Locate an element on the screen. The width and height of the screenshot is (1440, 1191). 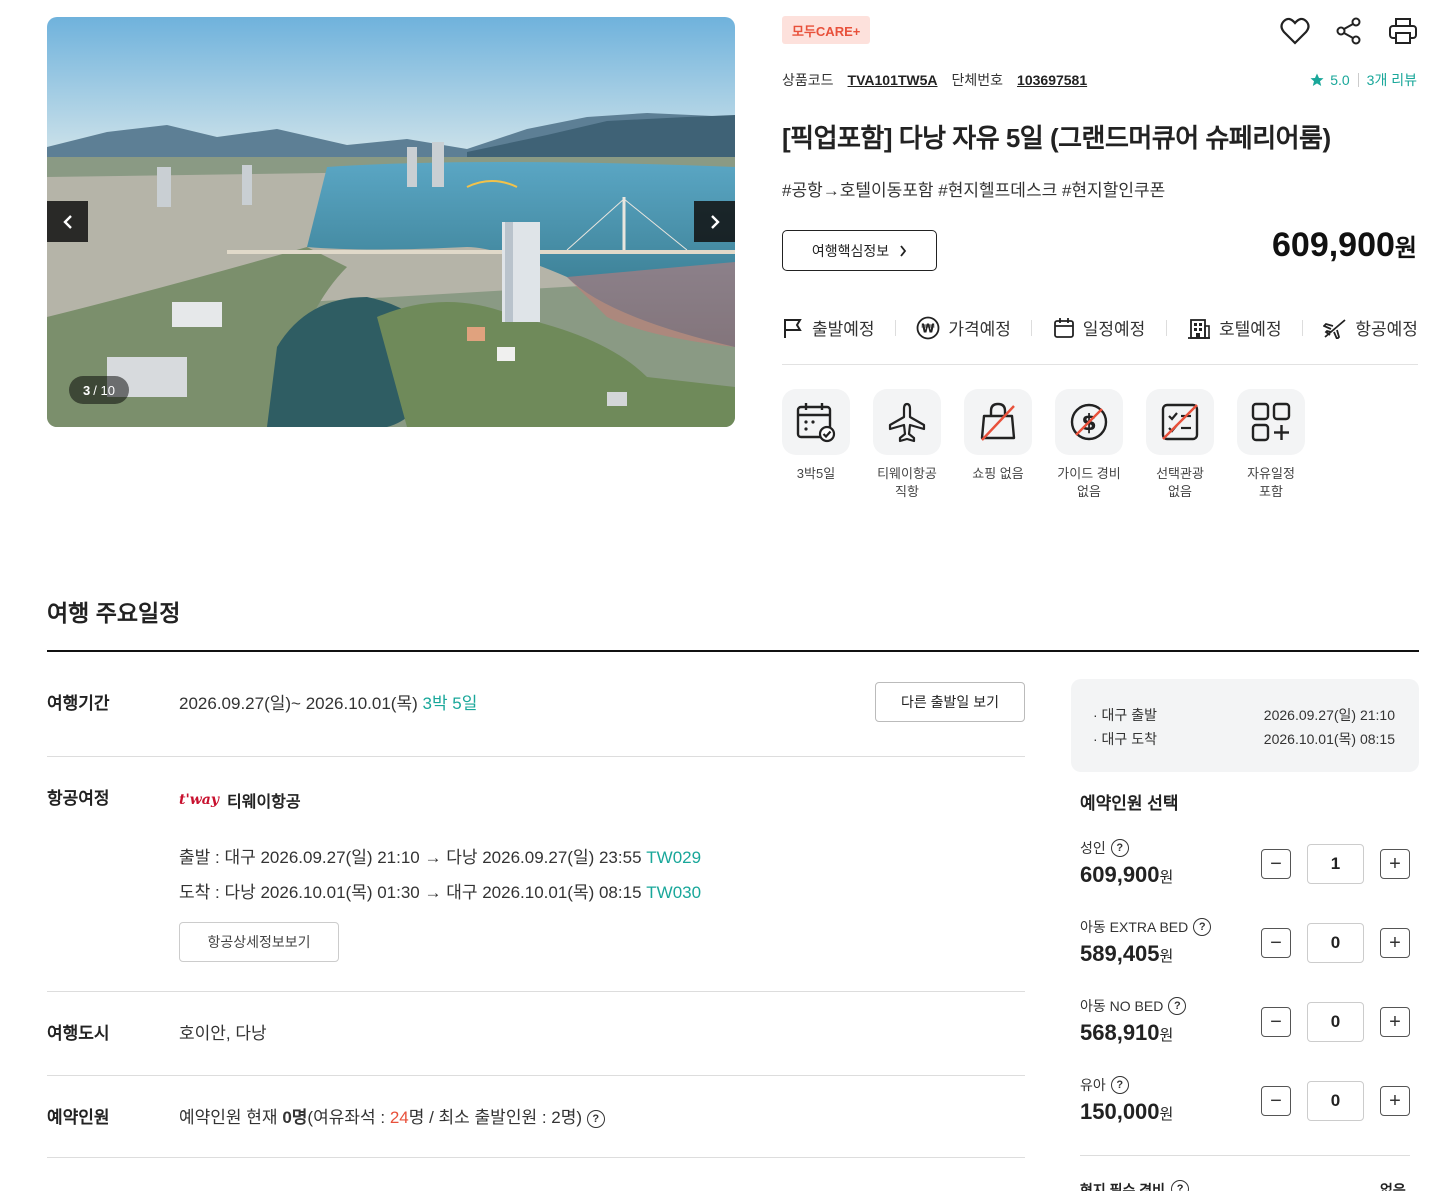
pax-name-wrap: 아동 NO BED? is located at coordinates (1133, 1006).